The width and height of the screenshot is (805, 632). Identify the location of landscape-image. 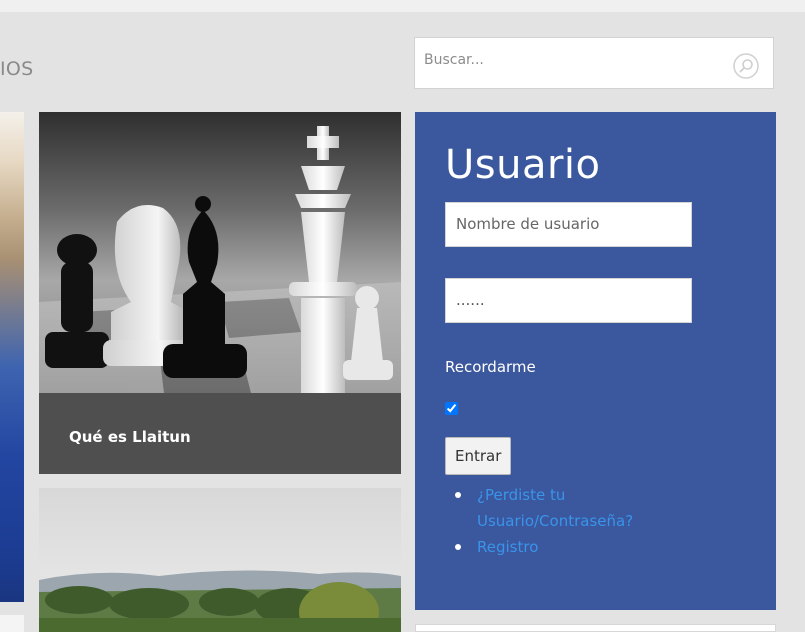
(220, 560).